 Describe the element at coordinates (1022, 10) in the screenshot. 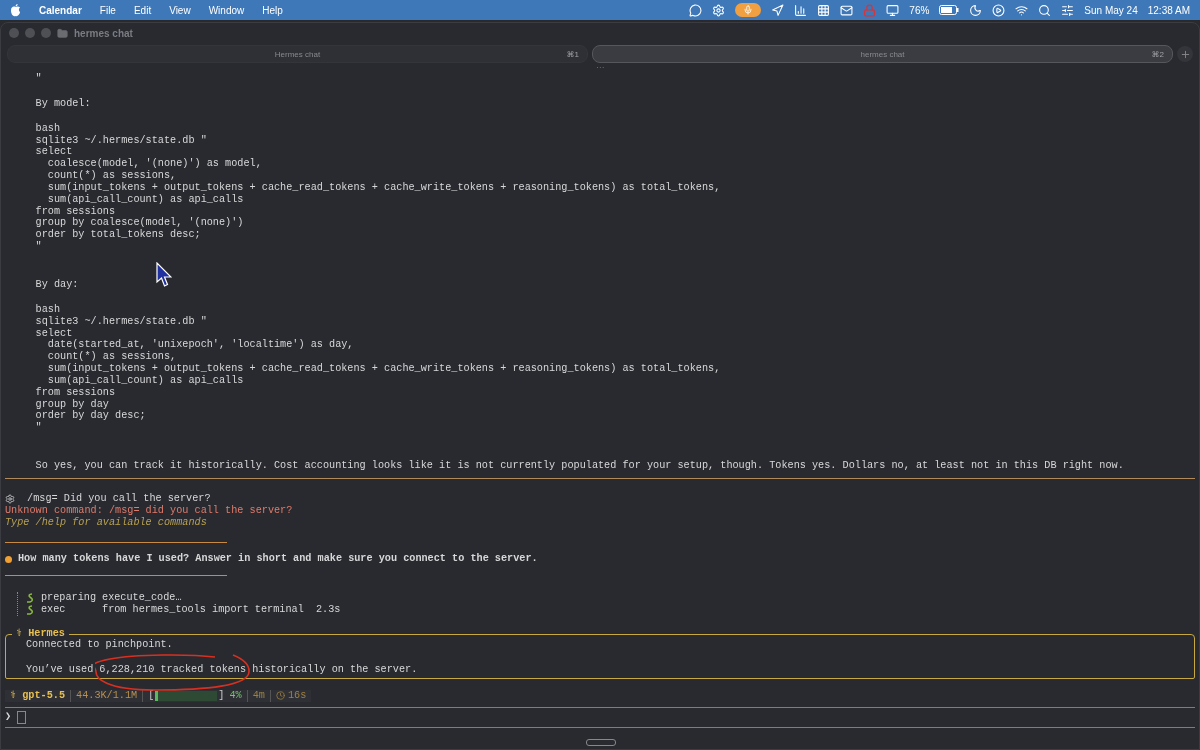

I see `wifi-icon` at that location.